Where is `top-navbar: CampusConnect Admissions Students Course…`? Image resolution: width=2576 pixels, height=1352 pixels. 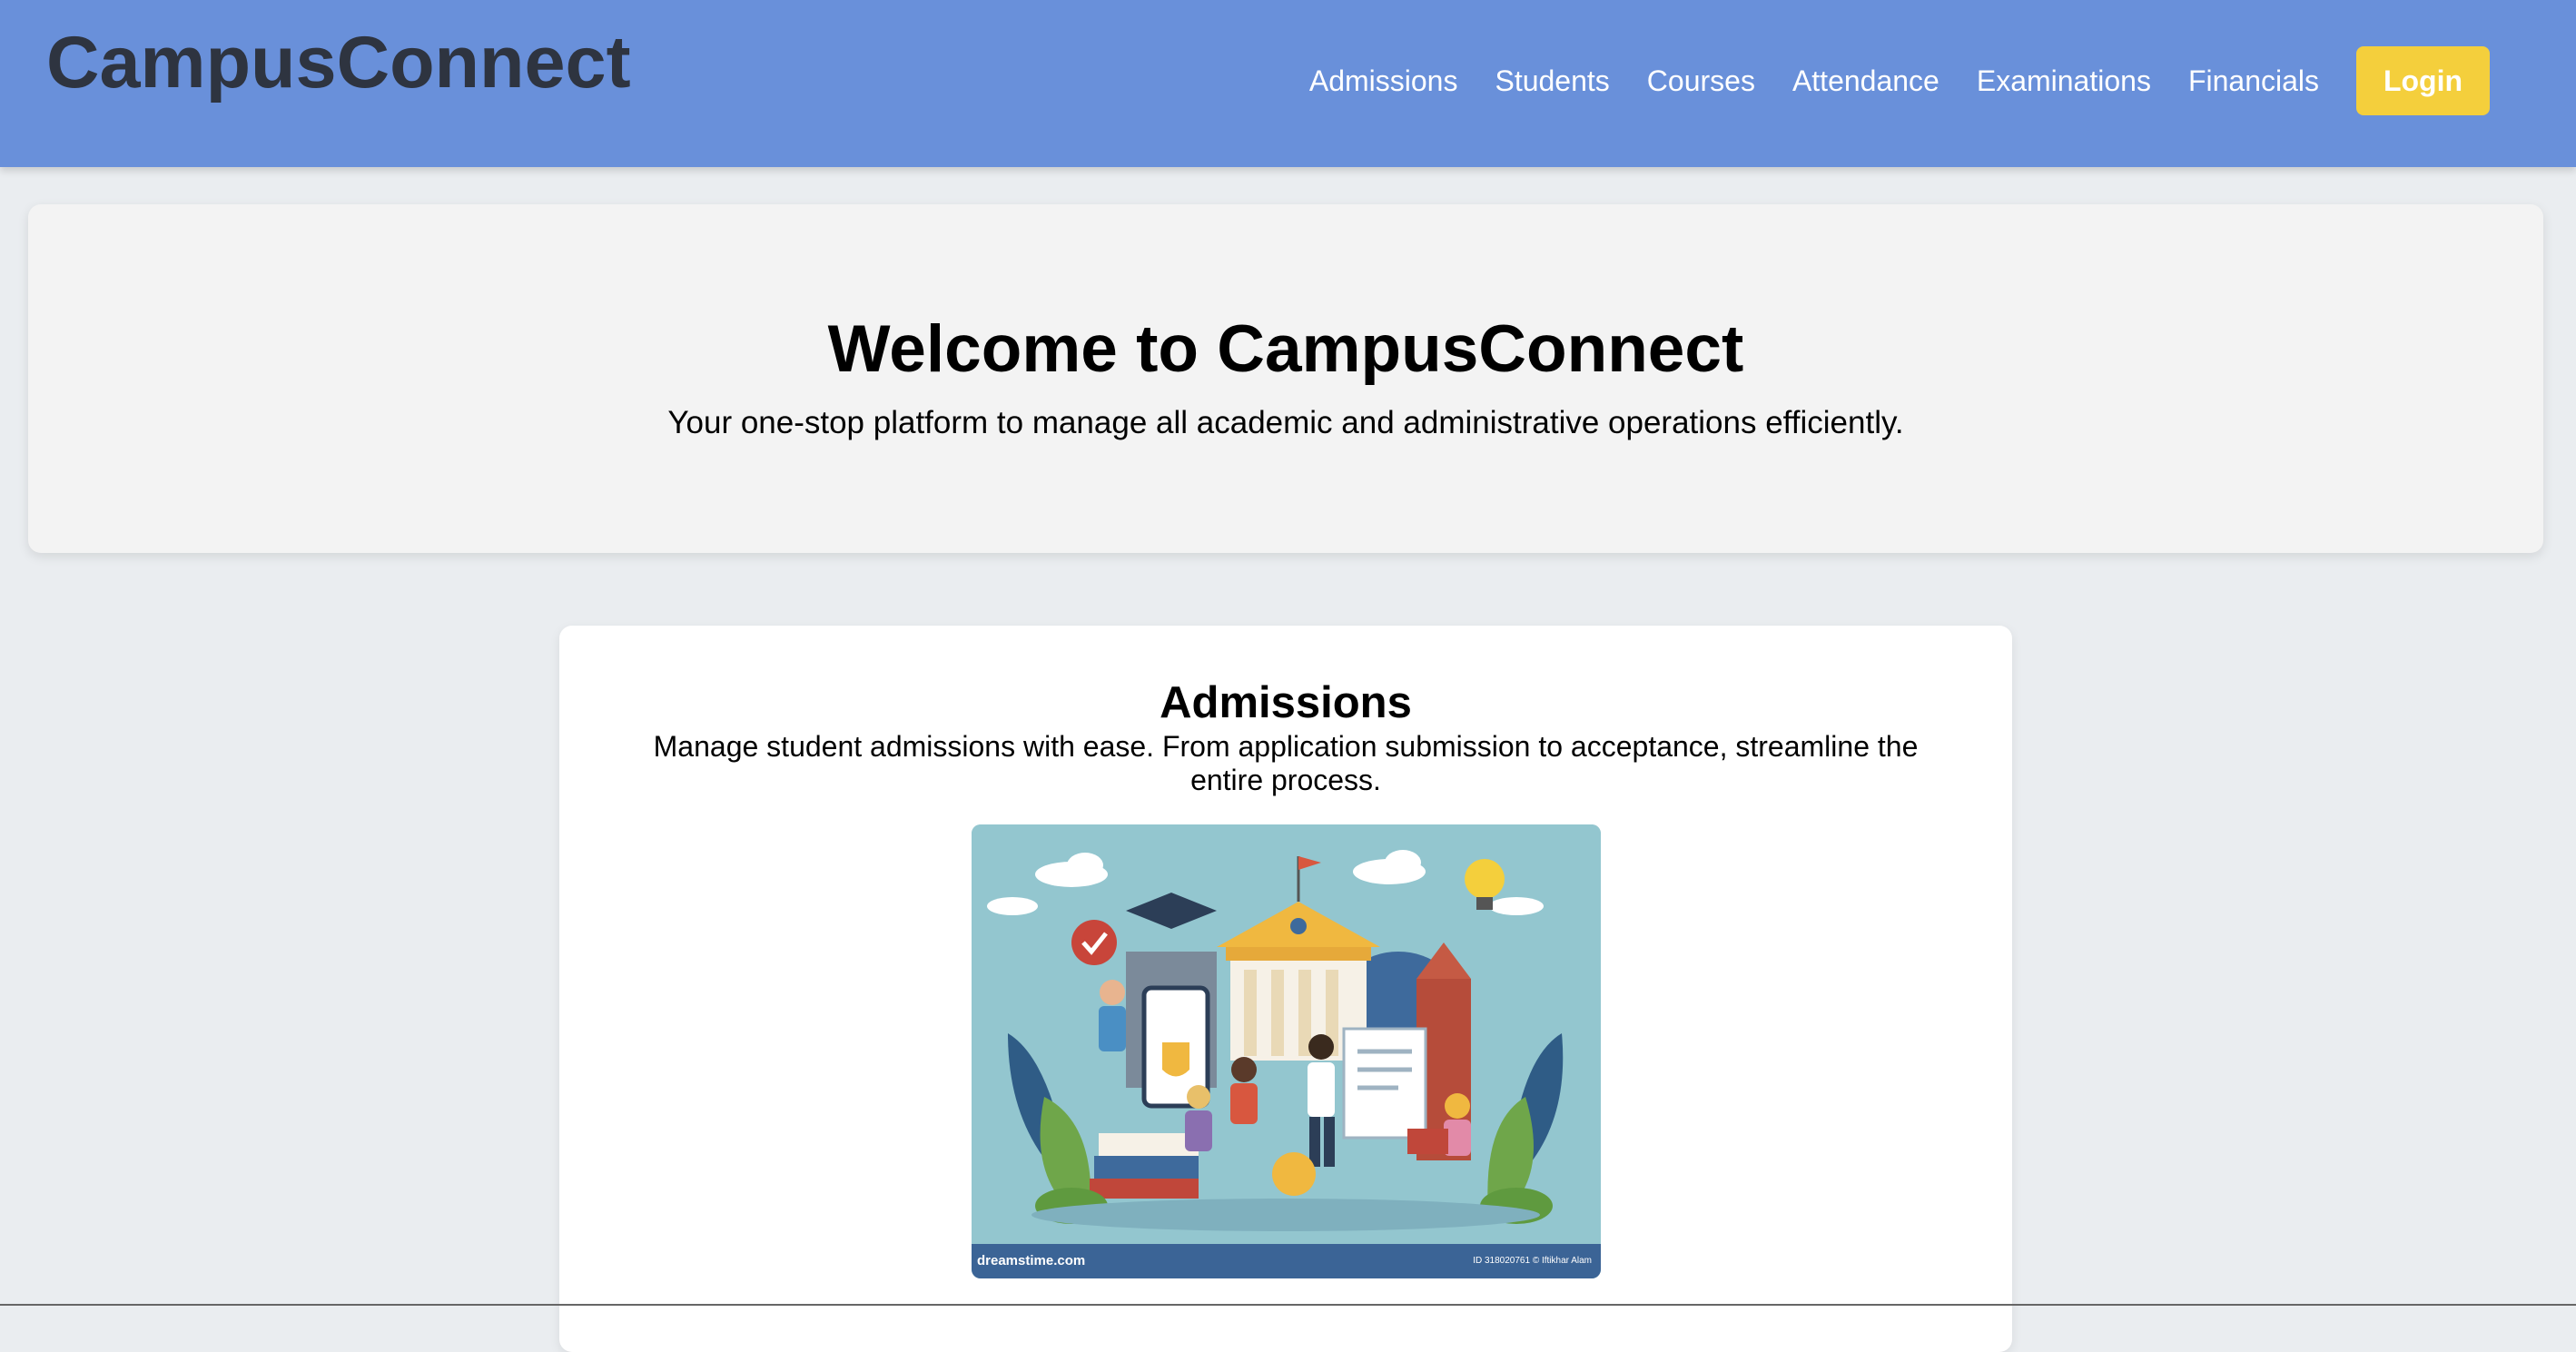
top-navbar: CampusConnect Admissions Students Course… is located at coordinates (1288, 84).